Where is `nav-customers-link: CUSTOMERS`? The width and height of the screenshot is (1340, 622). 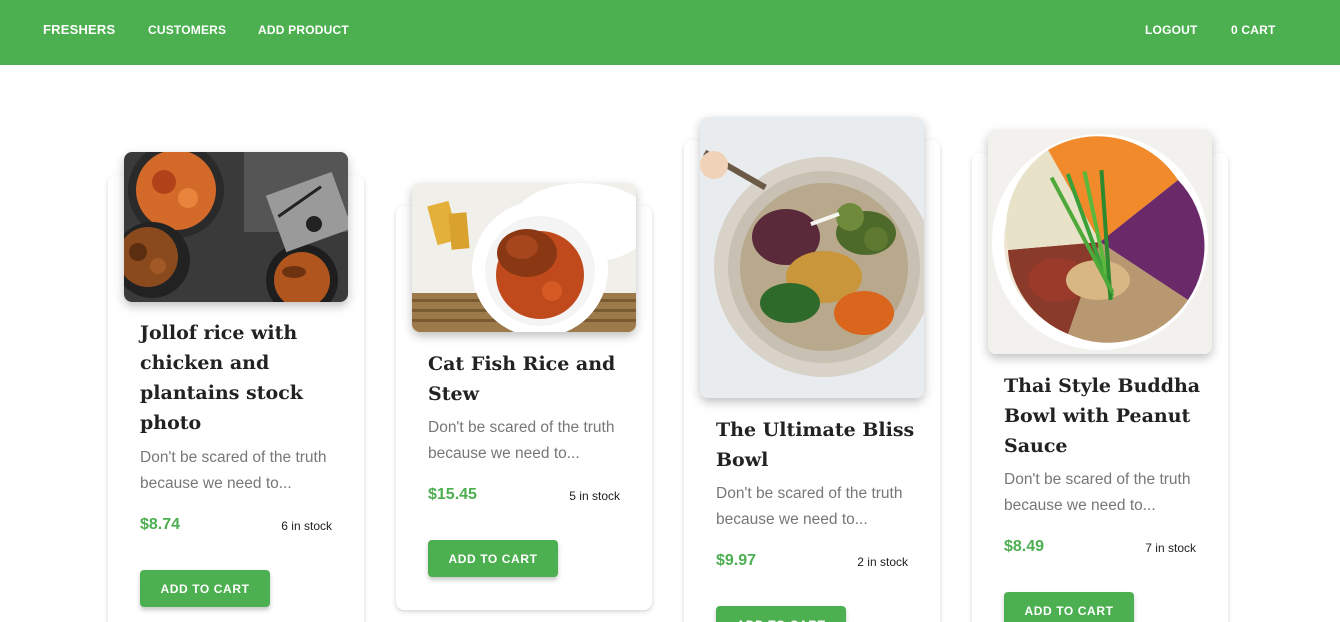
nav-customers-link: CUSTOMERS is located at coordinates (187, 30).